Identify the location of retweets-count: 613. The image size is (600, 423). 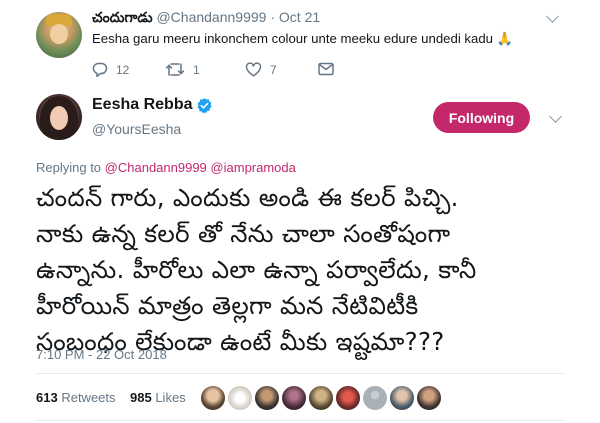
(47, 397).